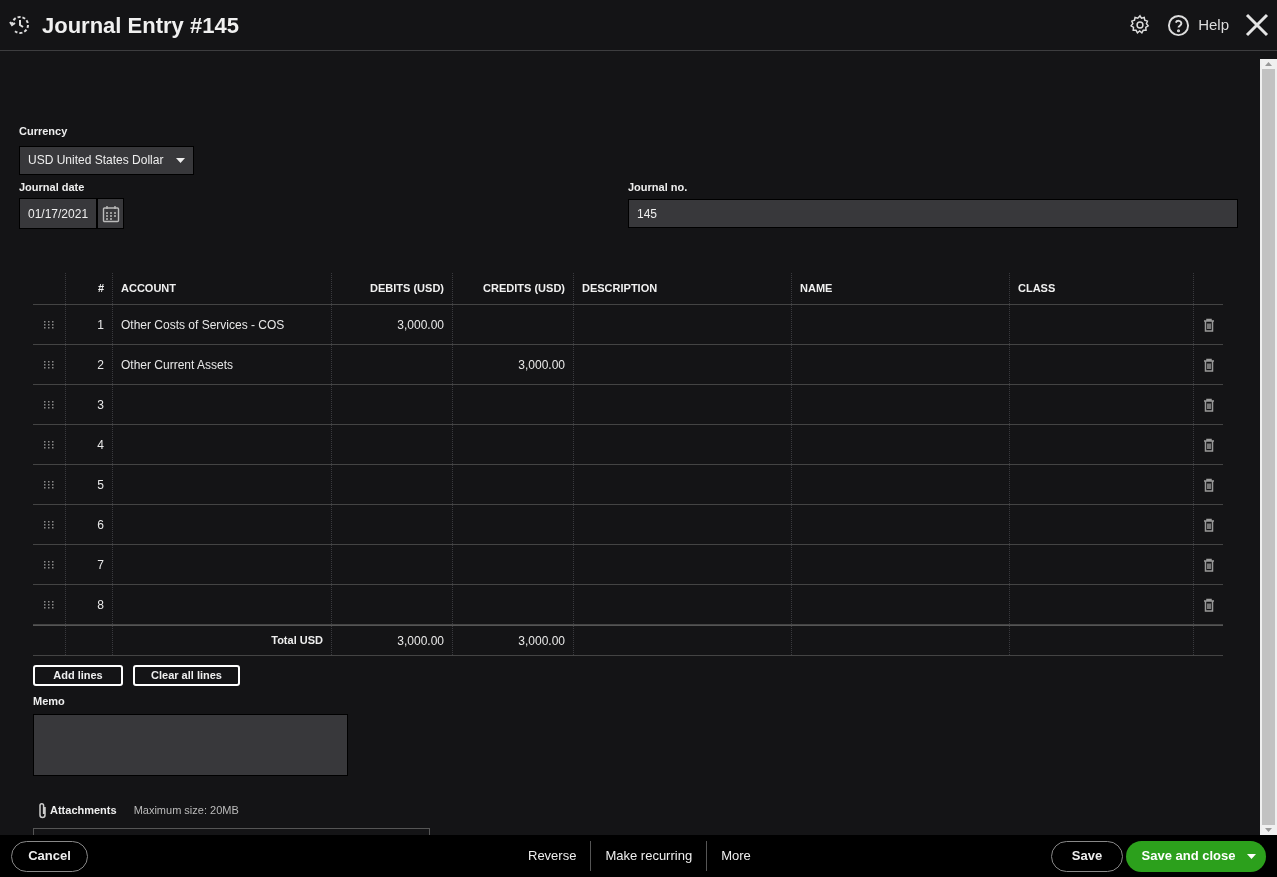  I want to click on footer-action-link: More, so click(736, 856).